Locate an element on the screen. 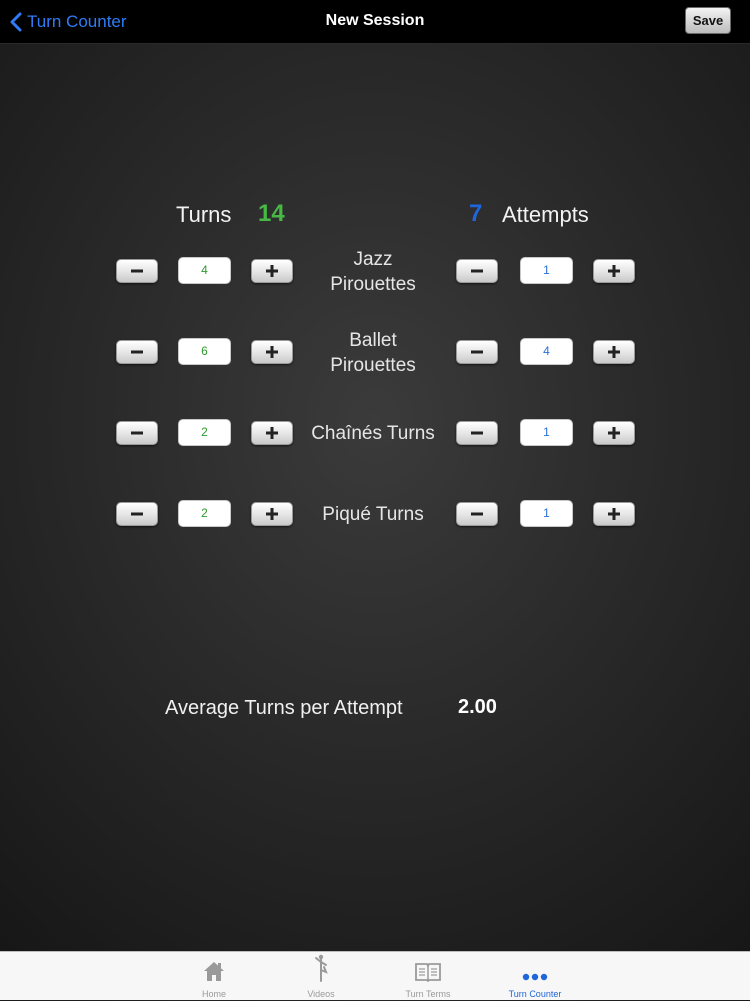 The image size is (750, 1001). navigation-bar: Turn Counter New Session Save is located at coordinates (375, 22).